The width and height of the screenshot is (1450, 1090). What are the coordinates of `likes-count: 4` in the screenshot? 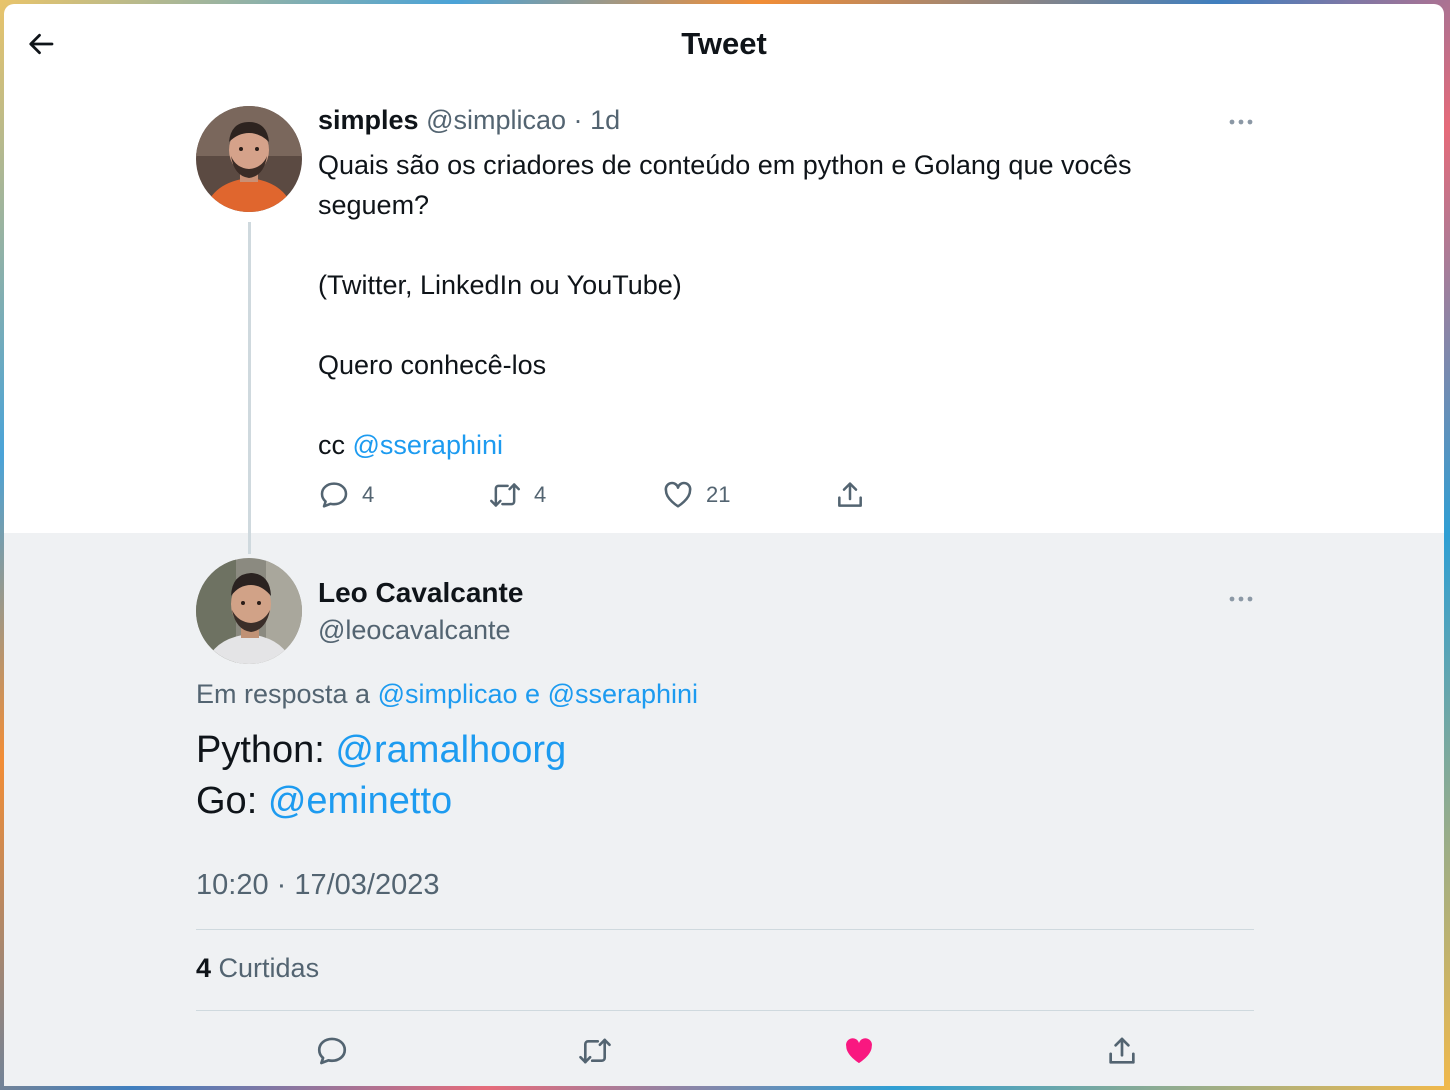 It's located at (204, 968).